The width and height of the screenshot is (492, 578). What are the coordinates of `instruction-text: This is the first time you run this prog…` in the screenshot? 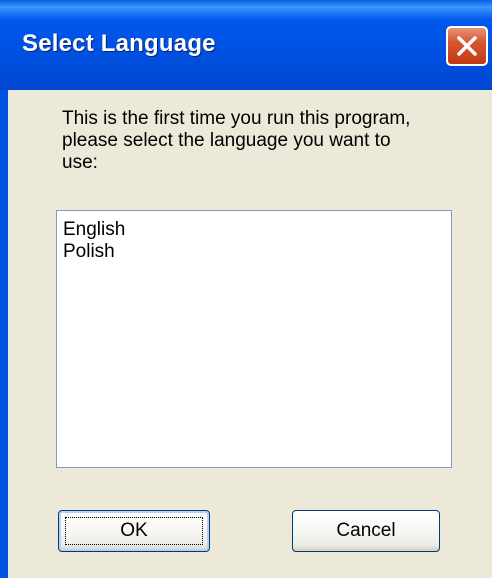 It's located at (236, 140).